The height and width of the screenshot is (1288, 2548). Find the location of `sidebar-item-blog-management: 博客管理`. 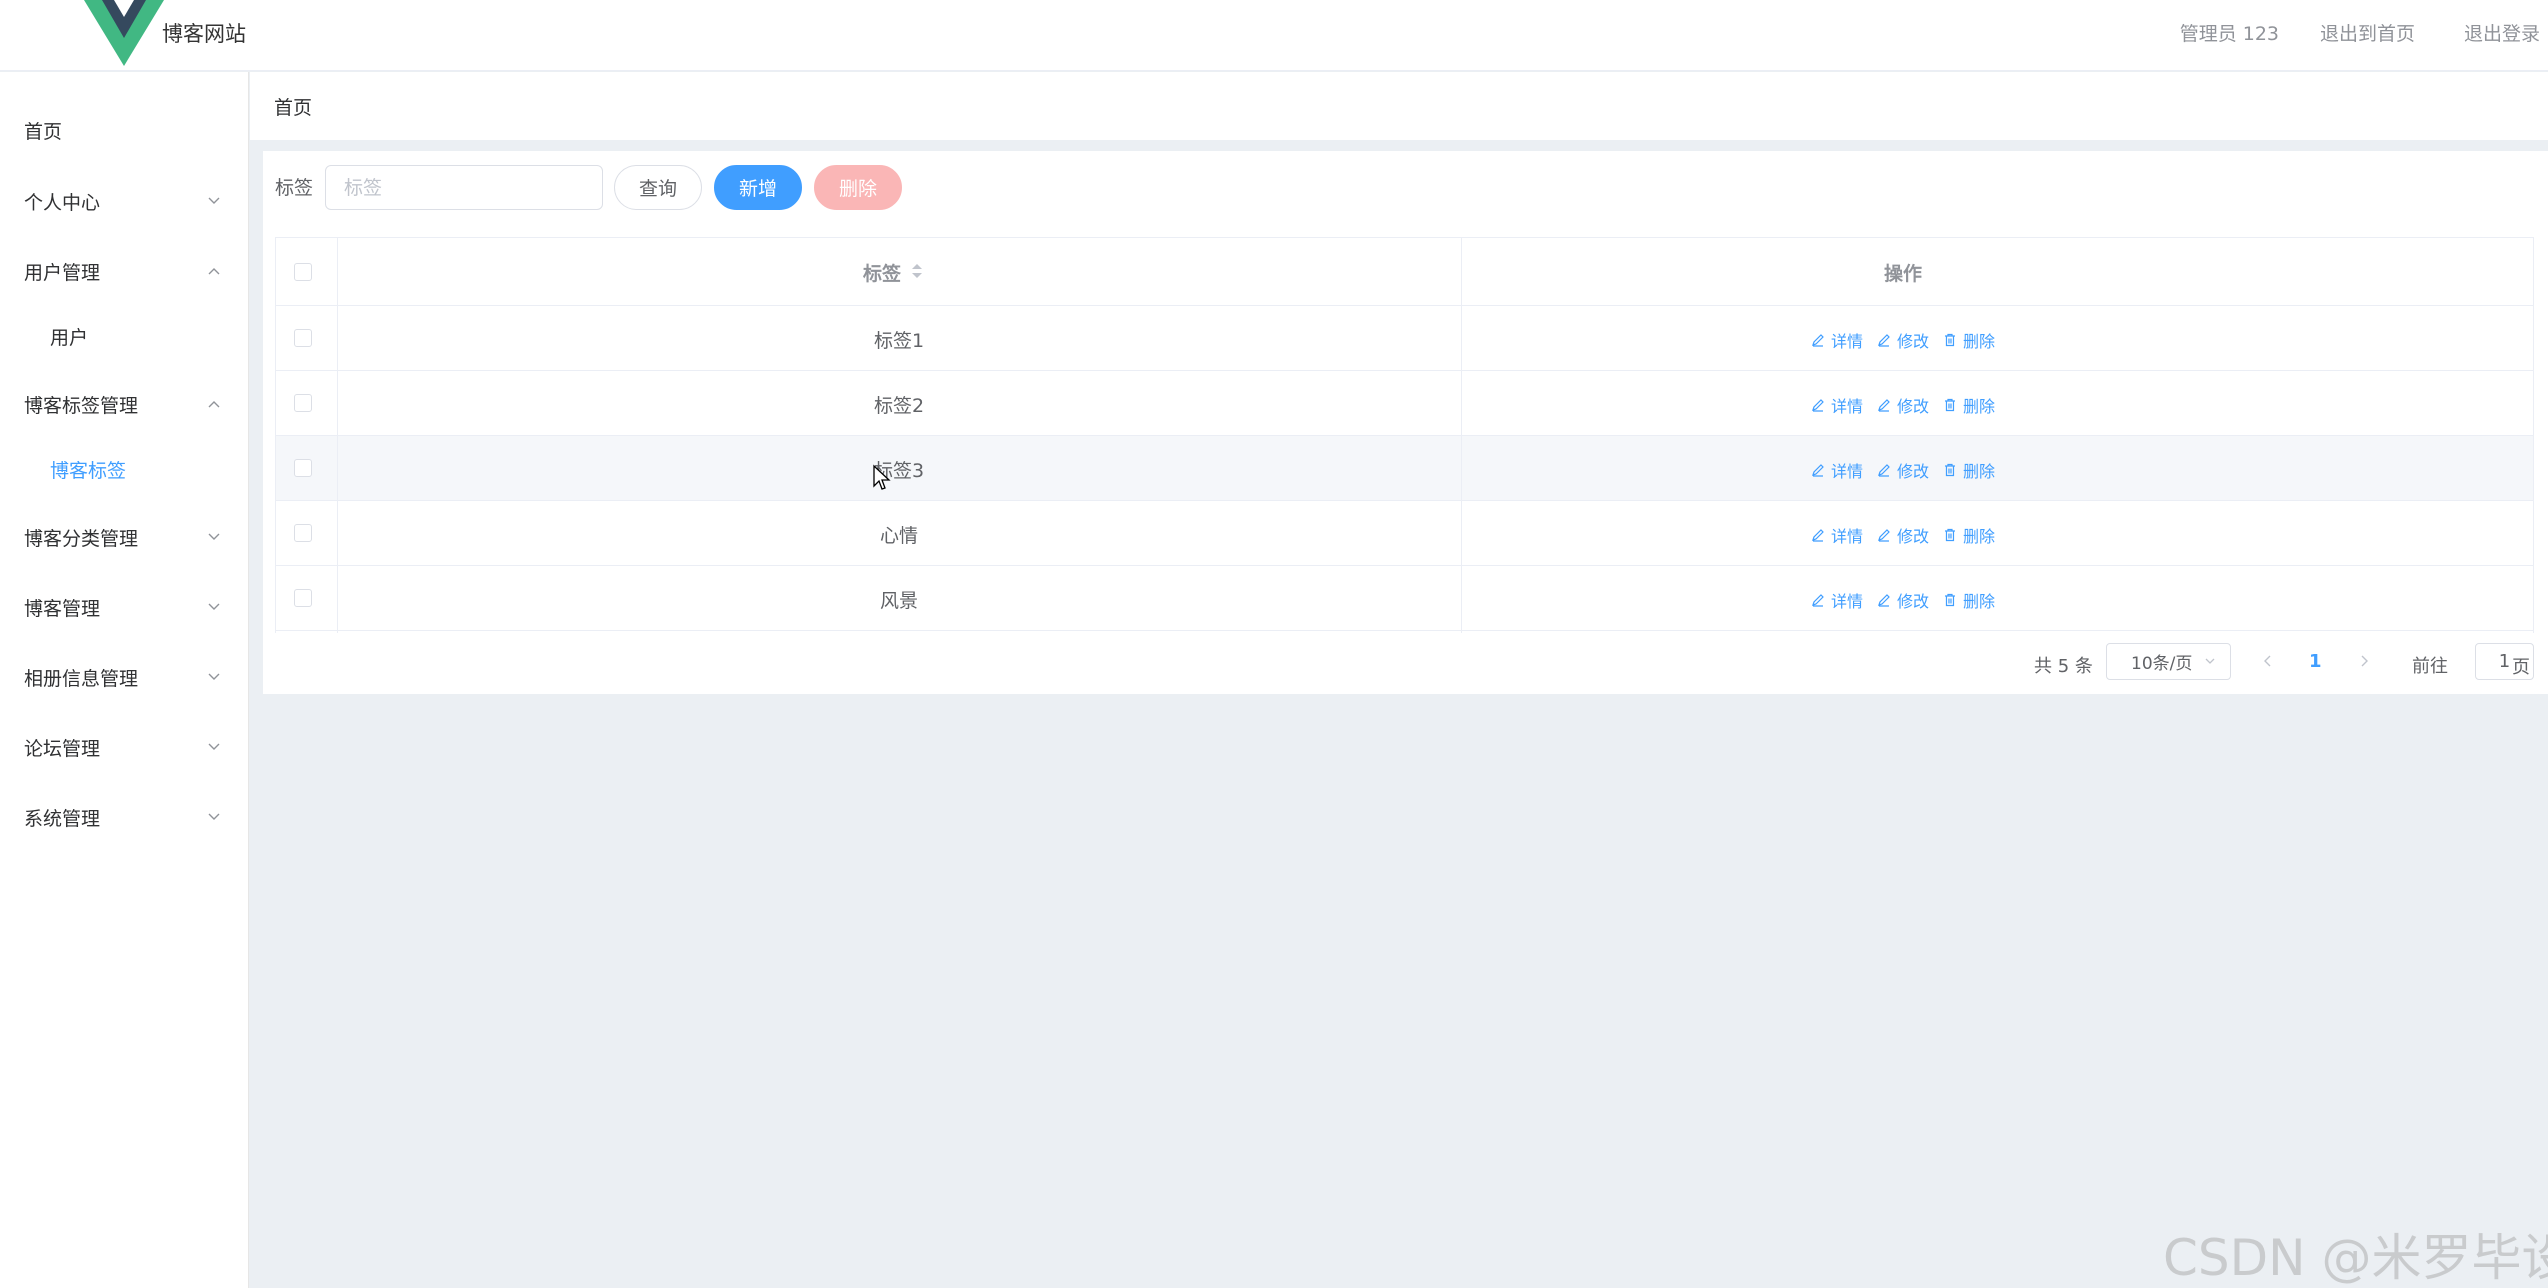

sidebar-item-blog-management: 博客管理 is located at coordinates (124, 607).